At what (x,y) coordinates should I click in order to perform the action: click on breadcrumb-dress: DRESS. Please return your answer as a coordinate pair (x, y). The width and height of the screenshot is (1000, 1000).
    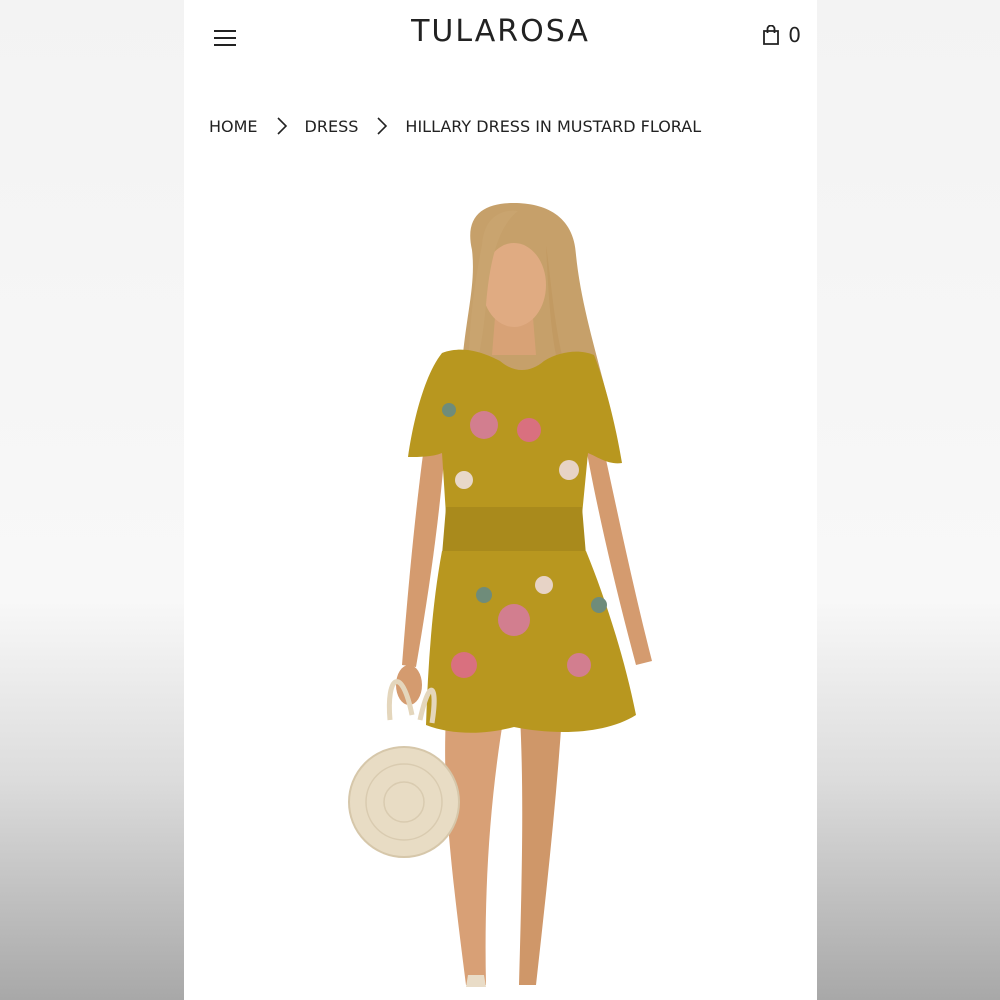
    Looking at the image, I should click on (332, 126).